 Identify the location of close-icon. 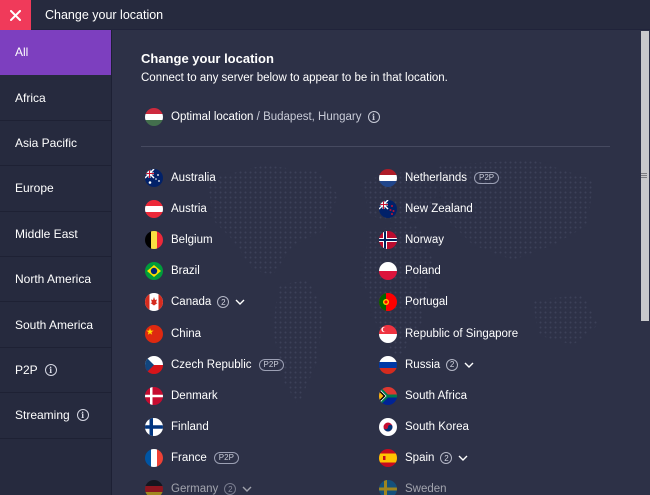
(15, 15).